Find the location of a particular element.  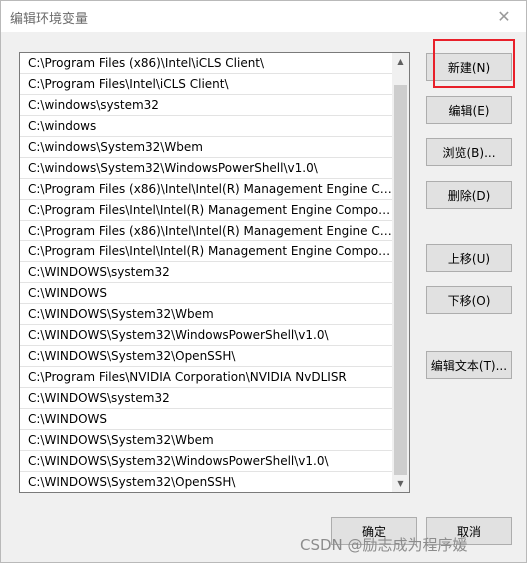

watermark: CSDN @励志成为程序媛 is located at coordinates (384, 545).